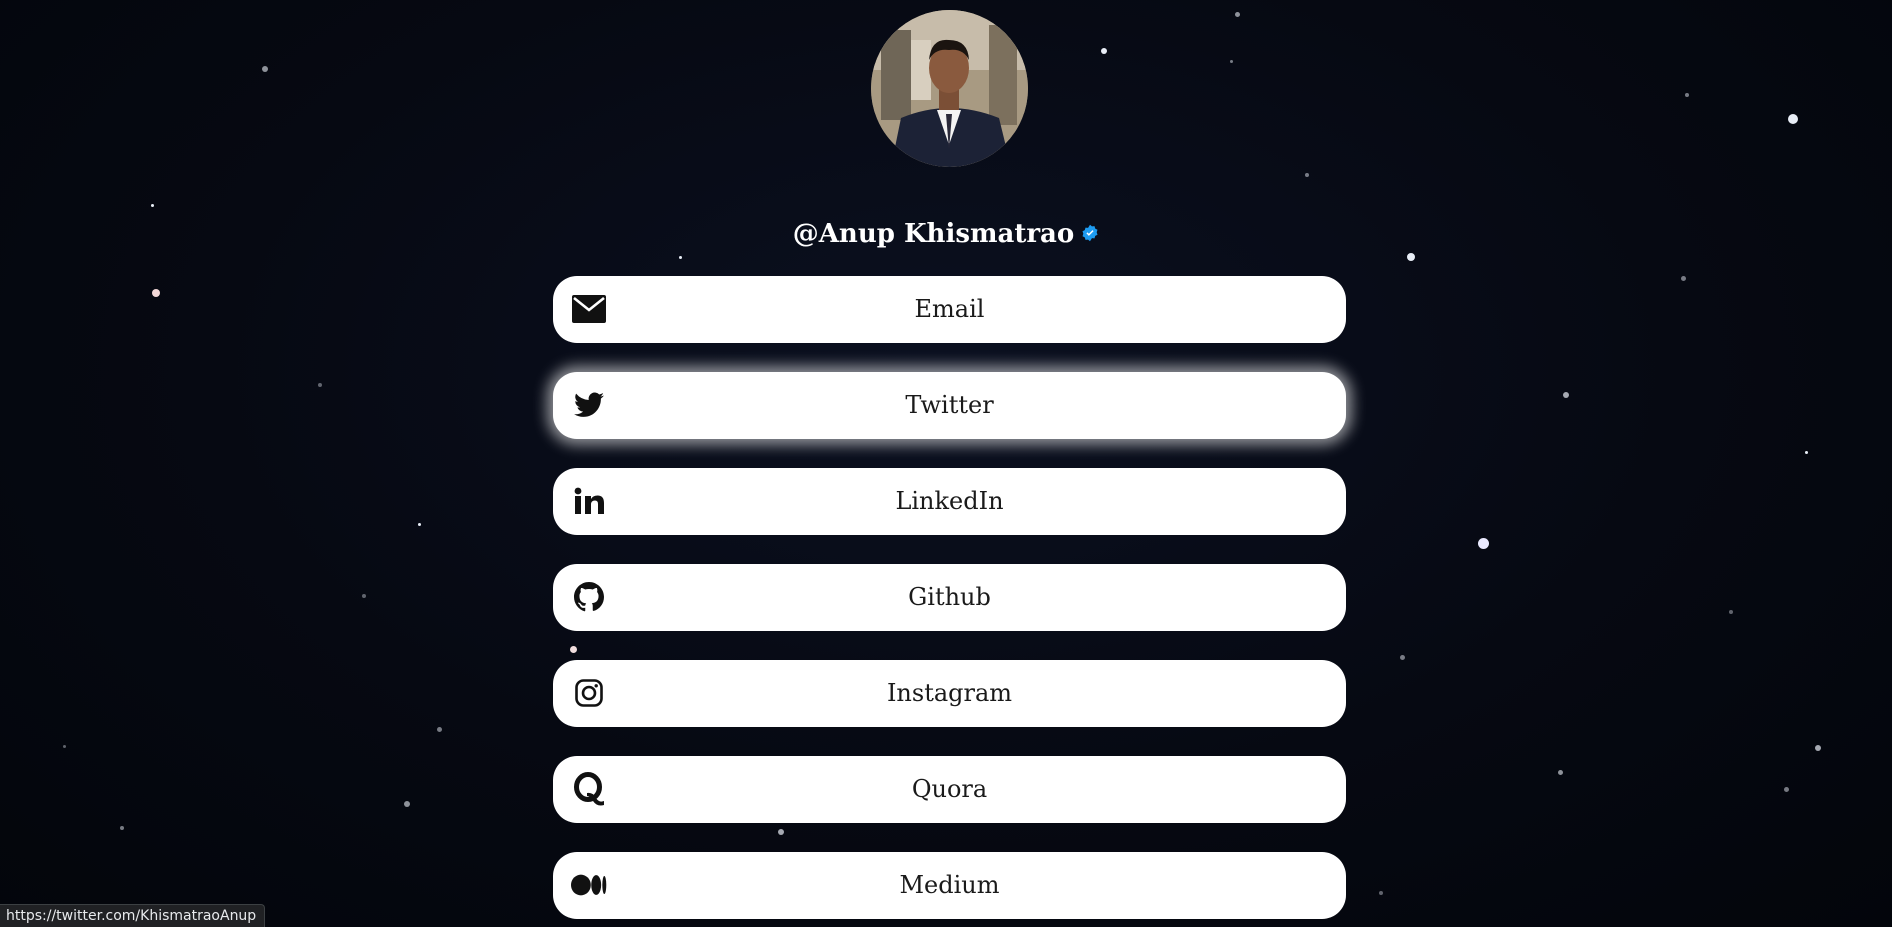 Image resolution: width=1892 pixels, height=927 pixels. I want to click on instagram-link-label: Instagram, so click(949, 693).